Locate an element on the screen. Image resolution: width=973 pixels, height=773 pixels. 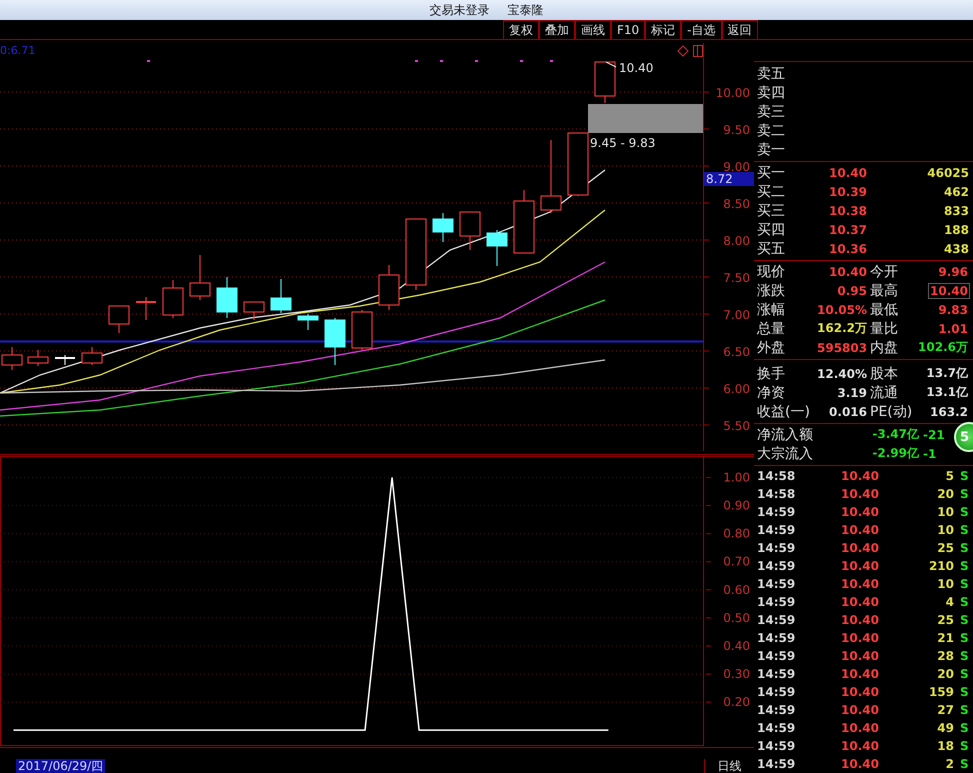
ask-level-label: 卖五 is located at coordinates (771, 73).